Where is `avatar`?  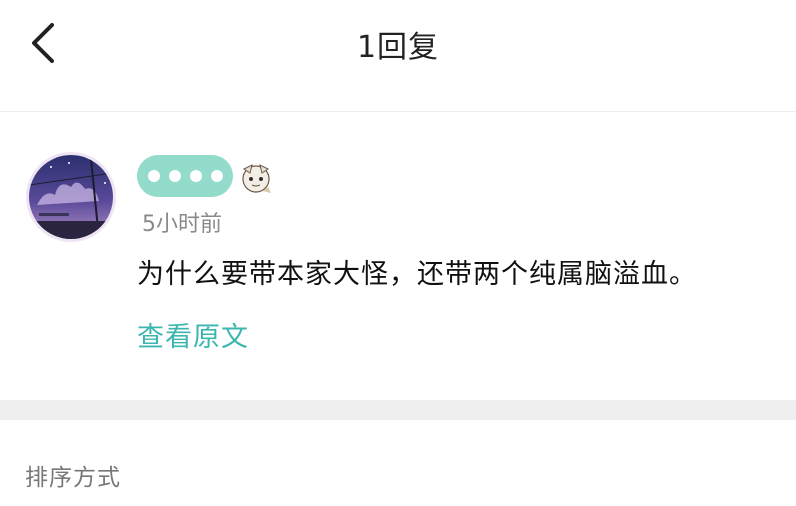 avatar is located at coordinates (71, 197).